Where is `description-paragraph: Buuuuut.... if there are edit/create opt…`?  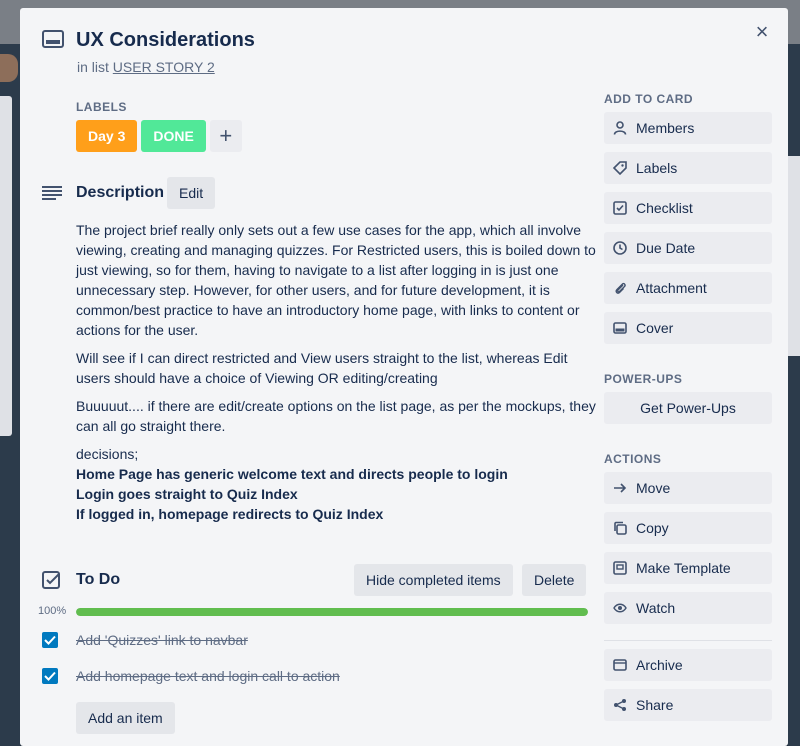 description-paragraph: Buuuuut.... if there are edit/create opt… is located at coordinates (336, 416).